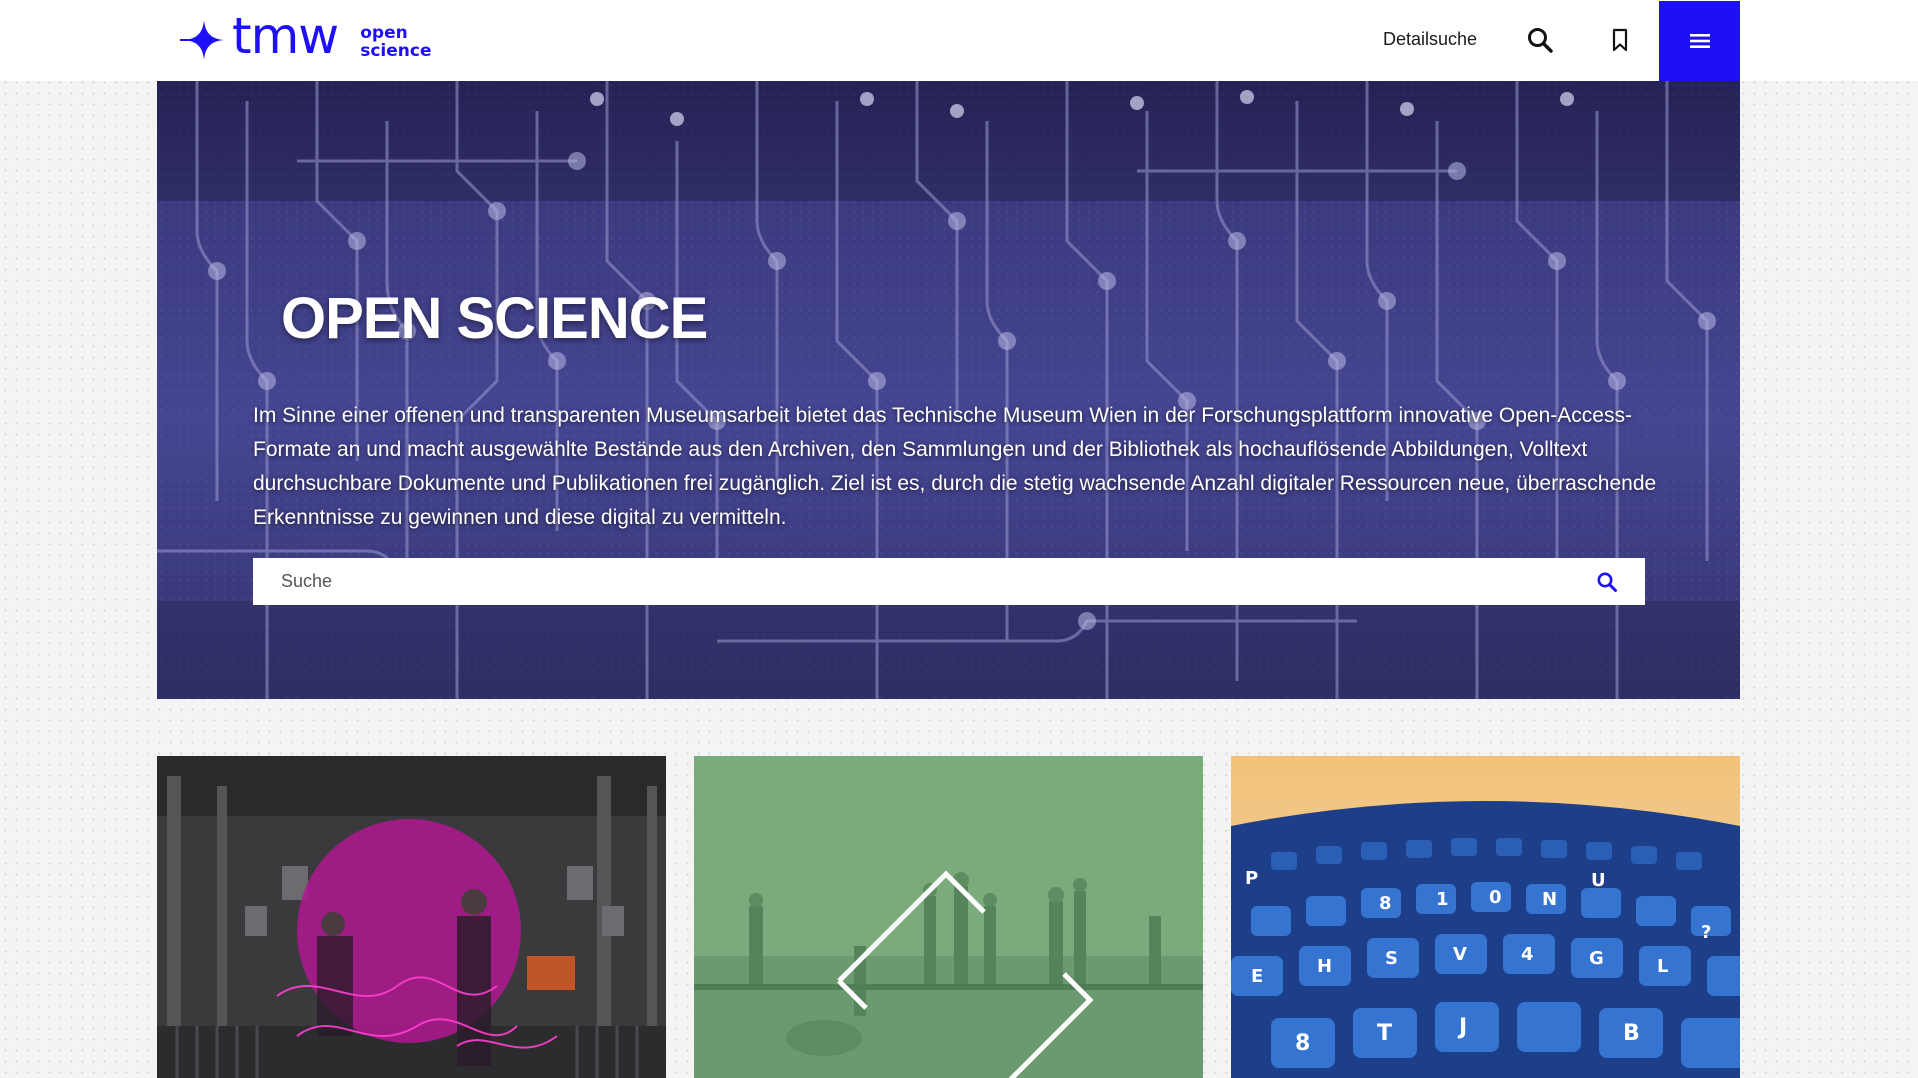  Describe the element at coordinates (285, 36) in the screenshot. I see `logo-wordmark: tmw` at that location.